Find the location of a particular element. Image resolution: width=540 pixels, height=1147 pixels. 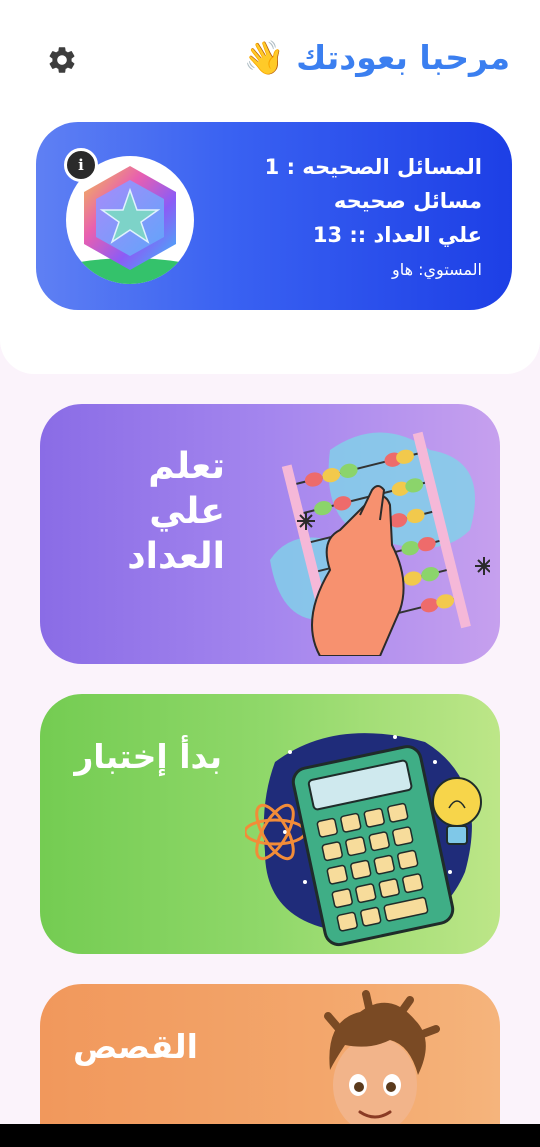

title-line-2: علي is located at coordinates (187, 511).